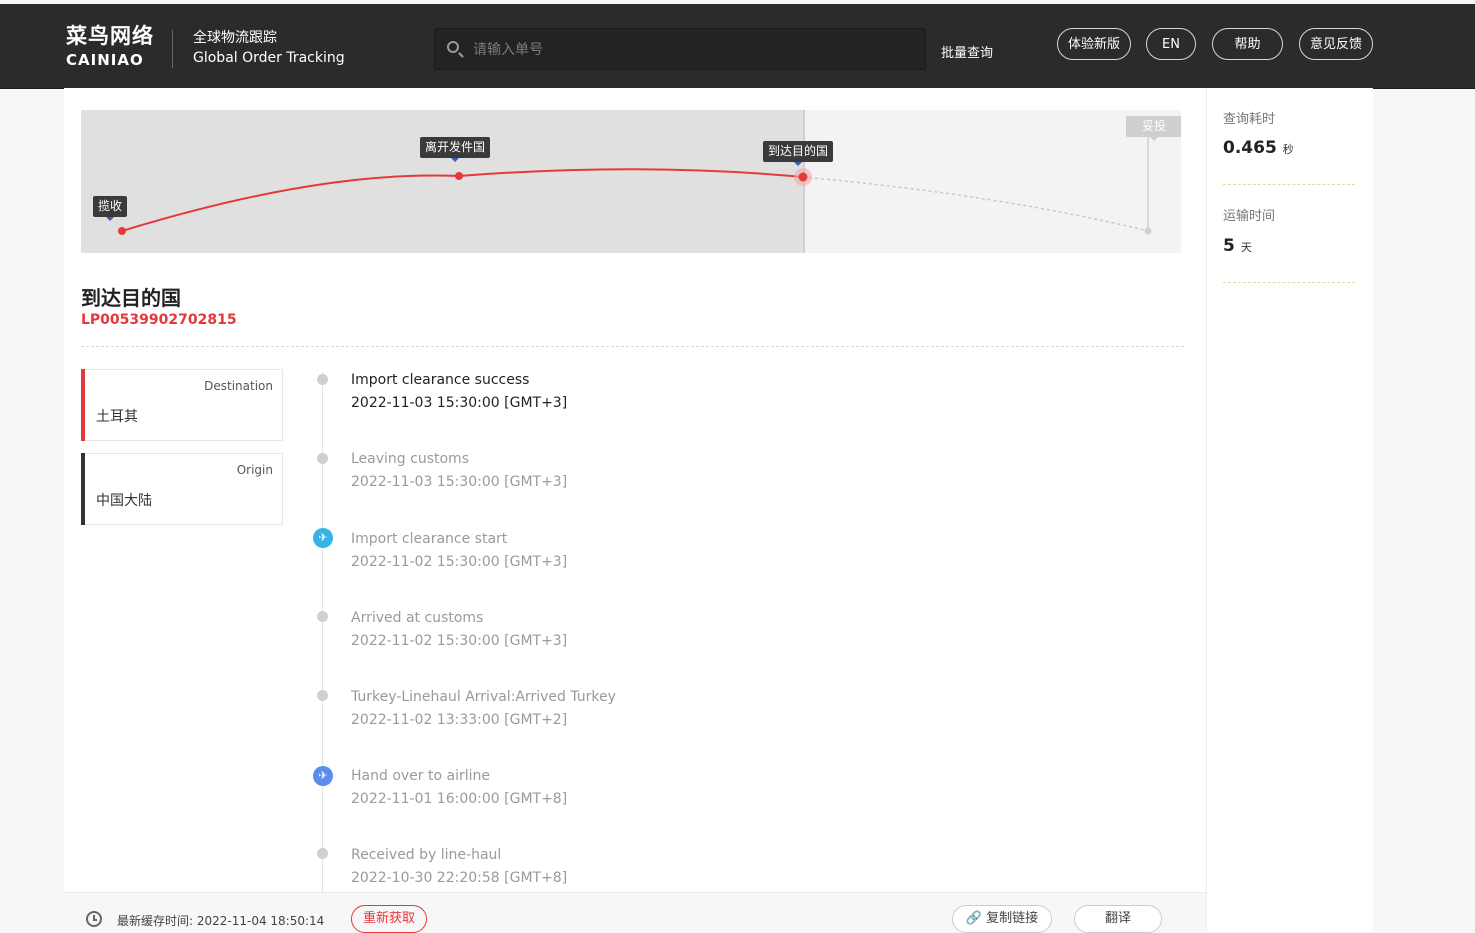  Describe the element at coordinates (1229, 246) in the screenshot. I see `transit-time-number: 5` at that location.